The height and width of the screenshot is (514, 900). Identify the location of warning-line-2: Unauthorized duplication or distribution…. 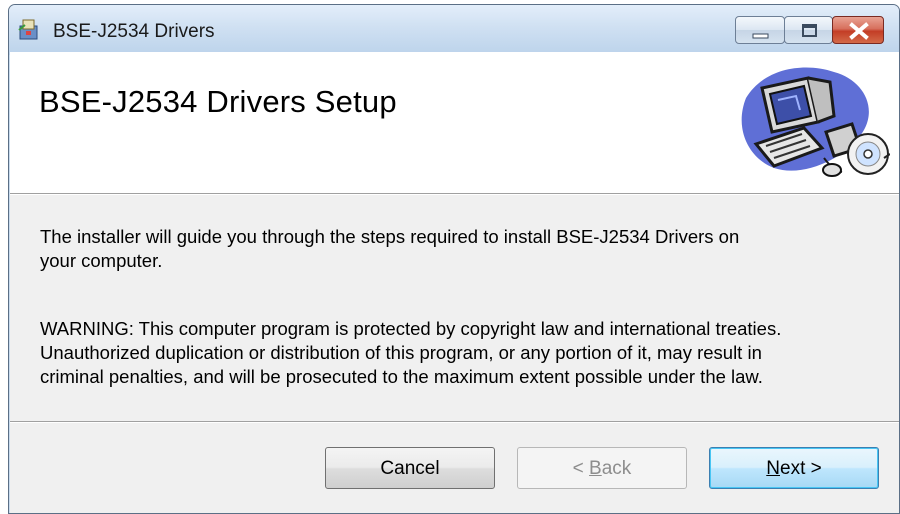
(401, 352).